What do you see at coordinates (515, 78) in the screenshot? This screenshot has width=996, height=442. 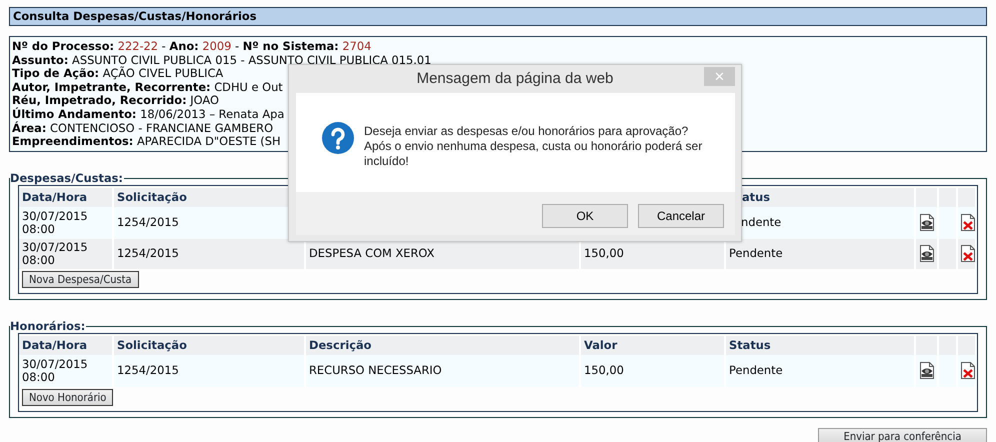 I see `dialog-title: Mensagem da página da web` at bounding box center [515, 78].